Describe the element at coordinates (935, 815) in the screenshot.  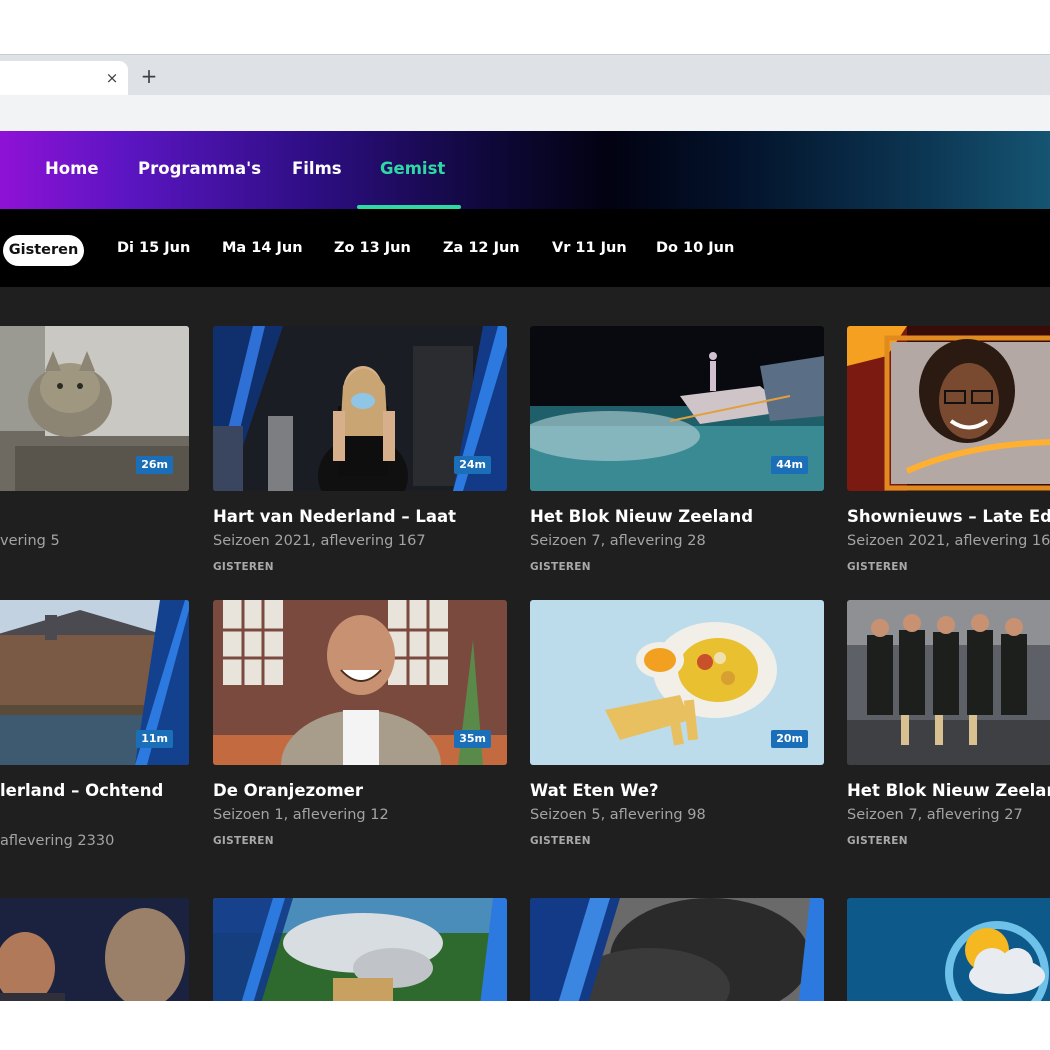
I see `episode-subtitle: Seizoen 7, aflevering 27` at that location.